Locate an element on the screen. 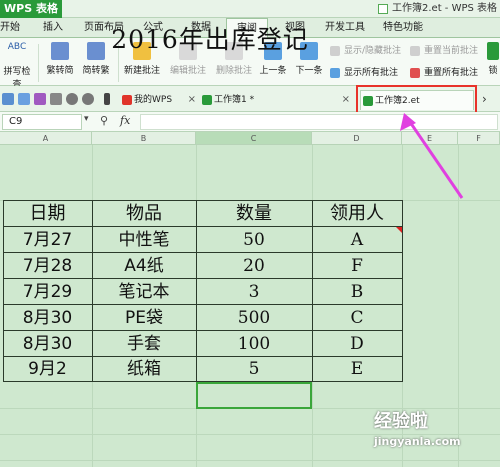 The image size is (500, 467). table-cell: 手套 is located at coordinates (144, 344).